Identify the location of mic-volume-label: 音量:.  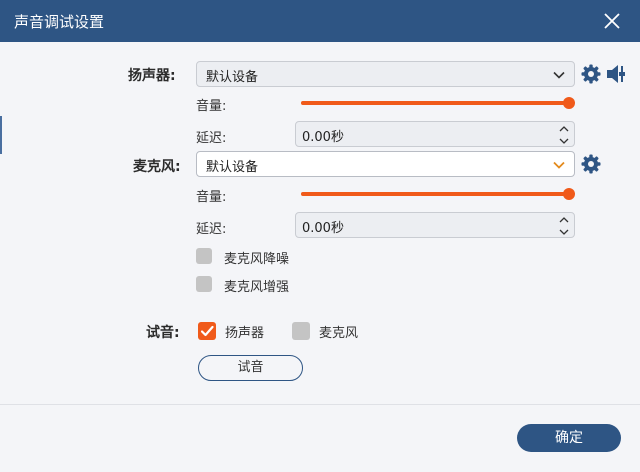
(211, 197).